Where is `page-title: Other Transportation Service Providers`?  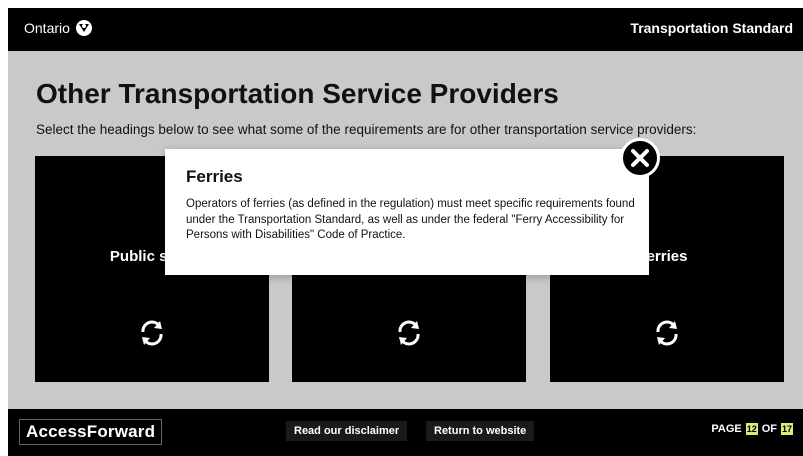 page-title: Other Transportation Service Providers is located at coordinates (297, 93).